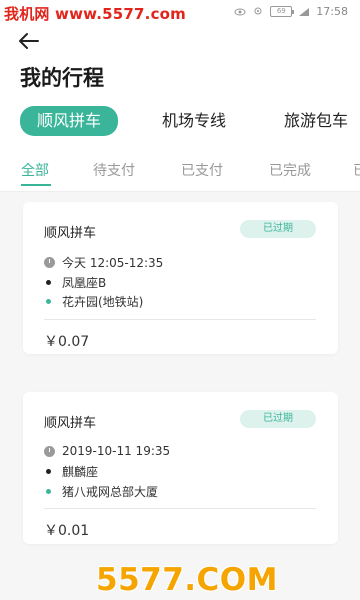 Image resolution: width=360 pixels, height=600 pixels. I want to click on page-title: 我的行程, so click(62, 78).